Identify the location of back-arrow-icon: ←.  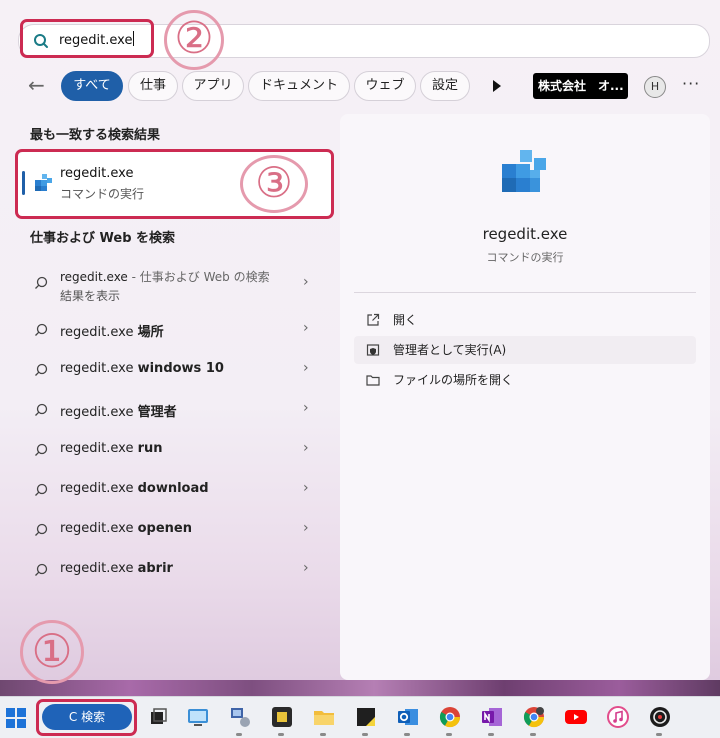
(36, 85).